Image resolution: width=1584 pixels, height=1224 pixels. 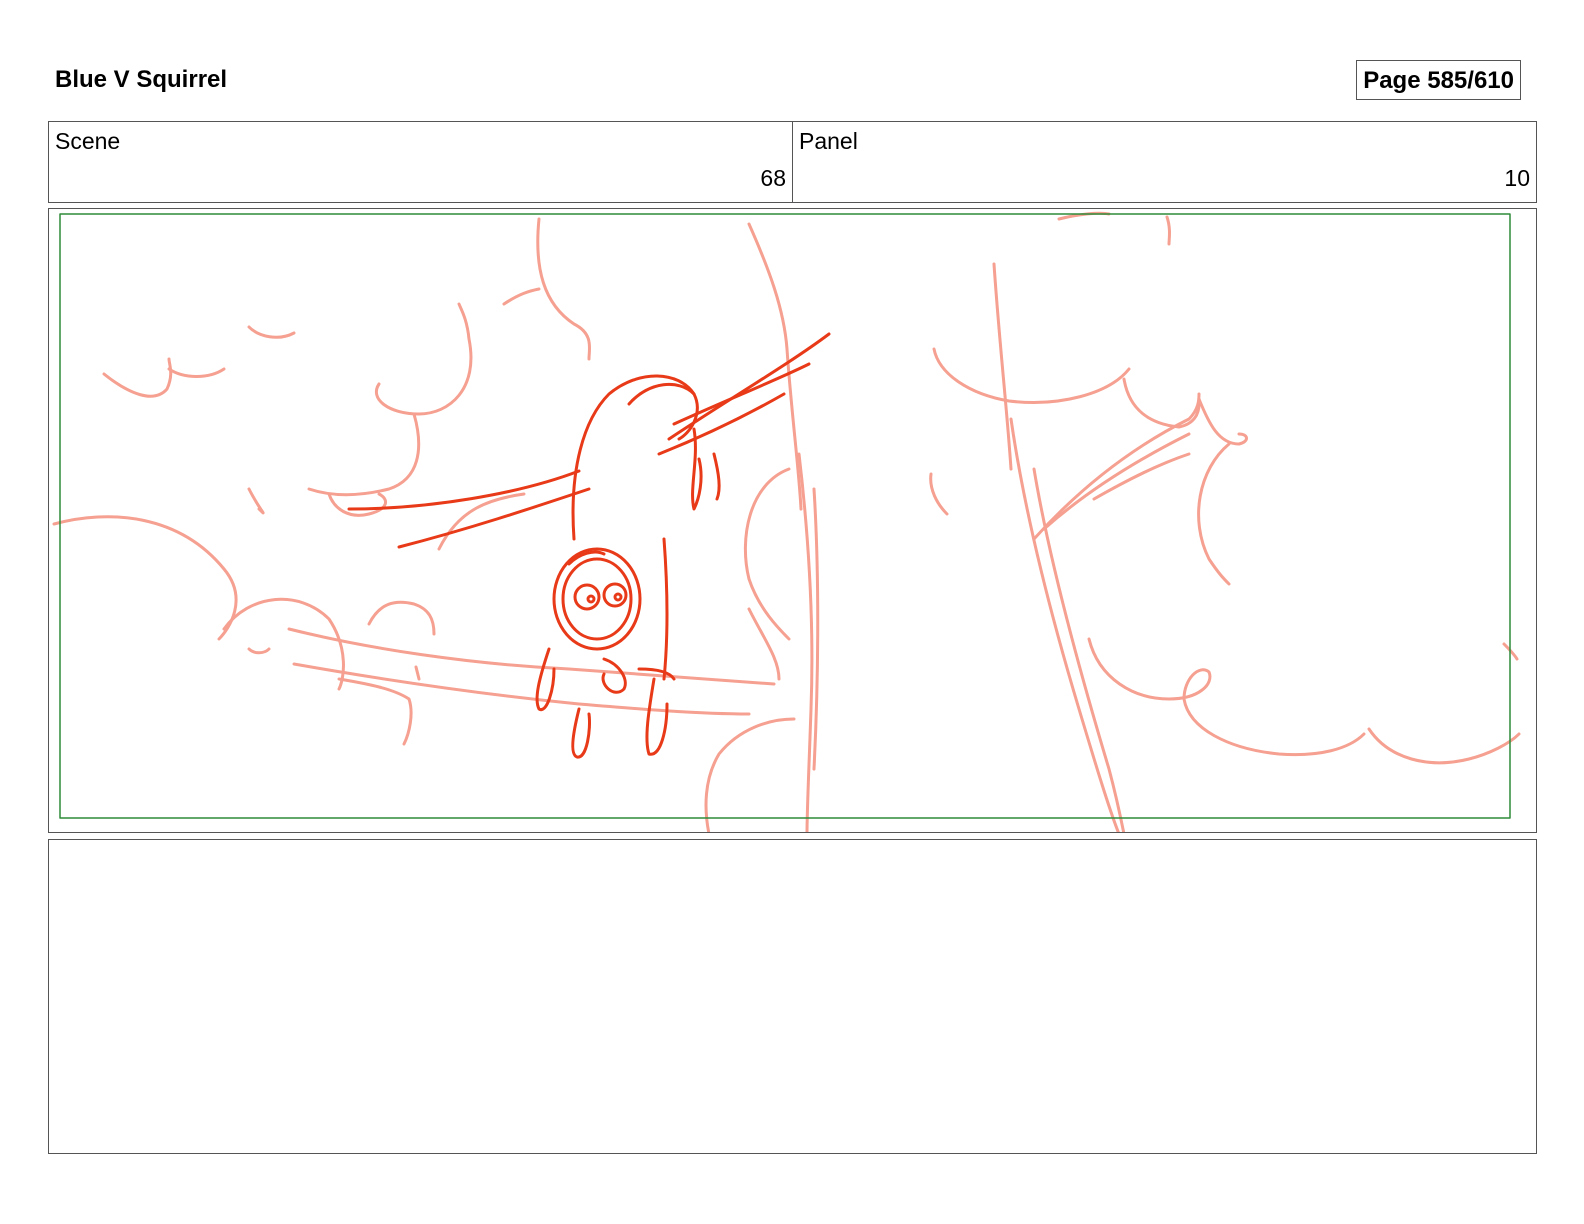 I want to click on branch-right-stroke, so click(x=1116, y=481).